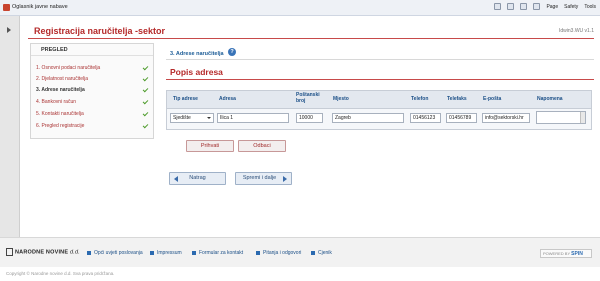 The width and height of the screenshot is (600, 281). I want to click on step-label: 2. Djelatnost naručitelja, so click(62, 79).